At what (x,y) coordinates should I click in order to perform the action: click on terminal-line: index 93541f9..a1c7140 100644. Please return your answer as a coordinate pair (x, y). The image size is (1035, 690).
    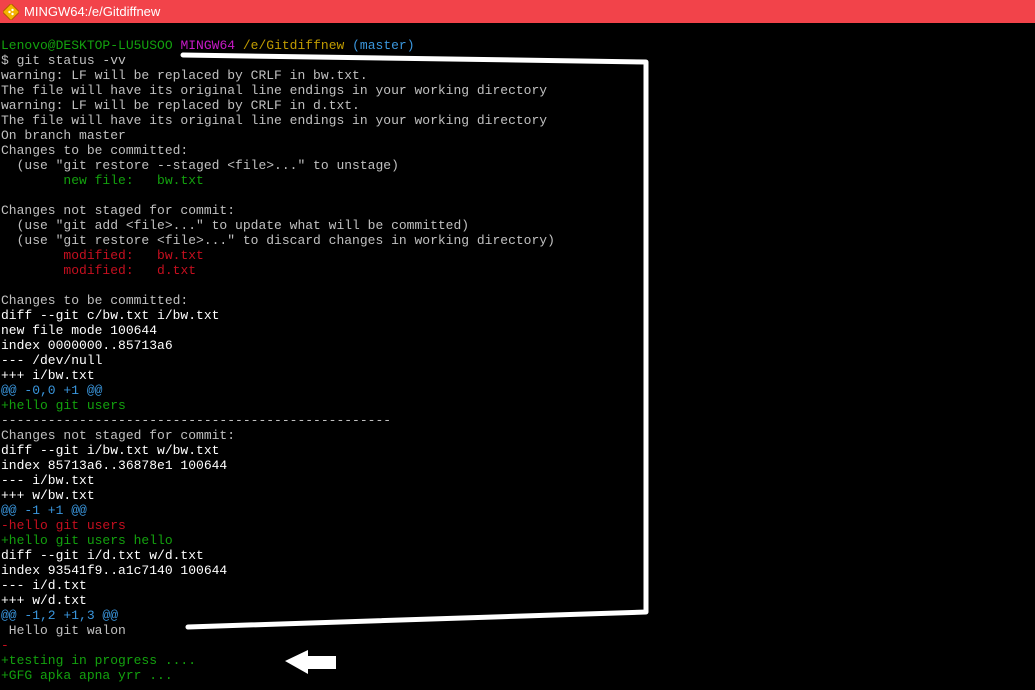
    Looking at the image, I should click on (518, 570).